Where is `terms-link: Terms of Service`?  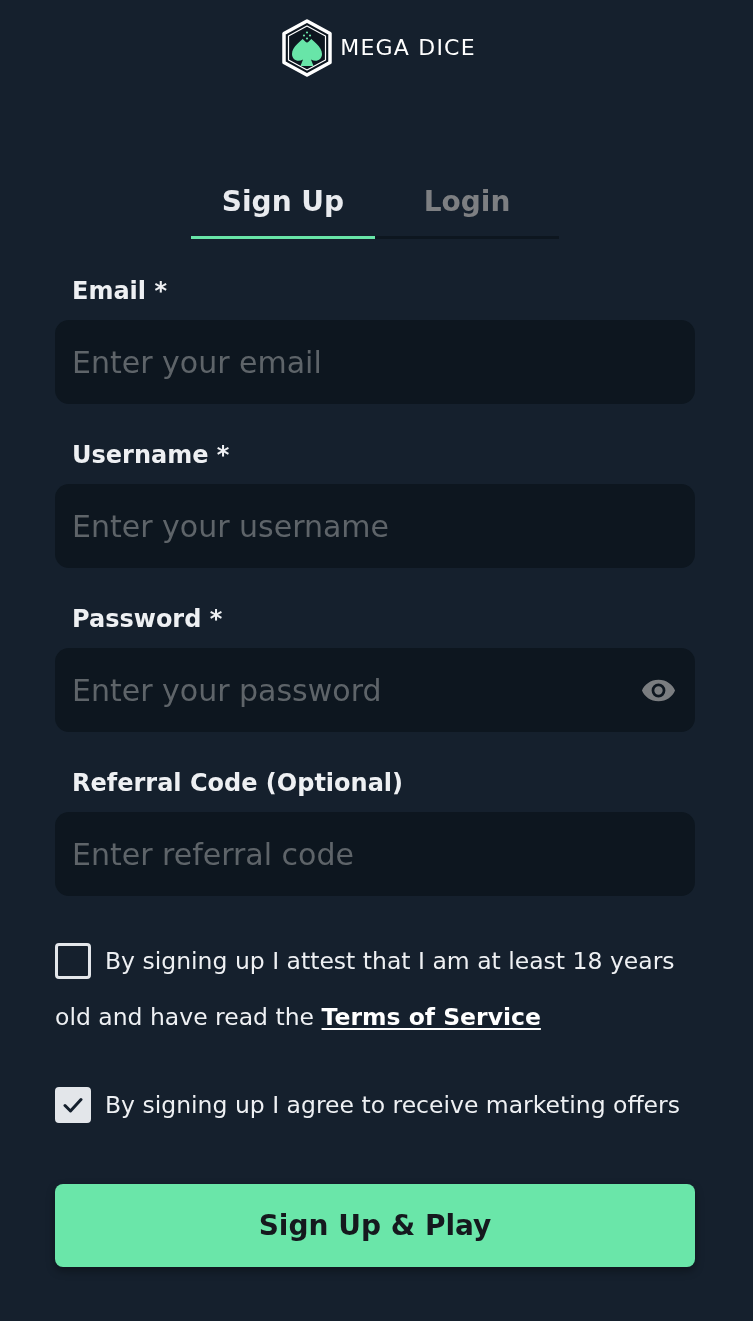 terms-link: Terms of Service is located at coordinates (431, 1017).